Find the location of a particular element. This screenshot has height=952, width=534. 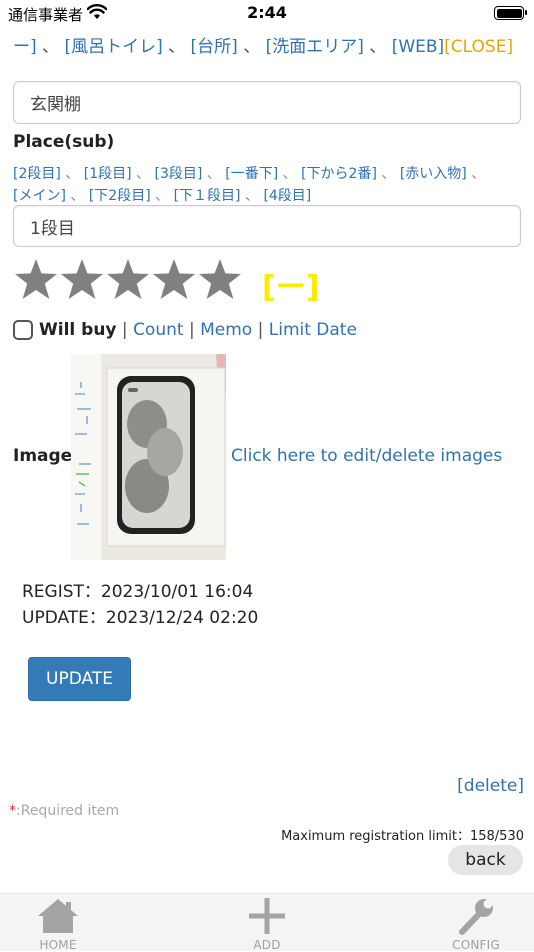

tab-home: HOME is located at coordinates (58, 923).